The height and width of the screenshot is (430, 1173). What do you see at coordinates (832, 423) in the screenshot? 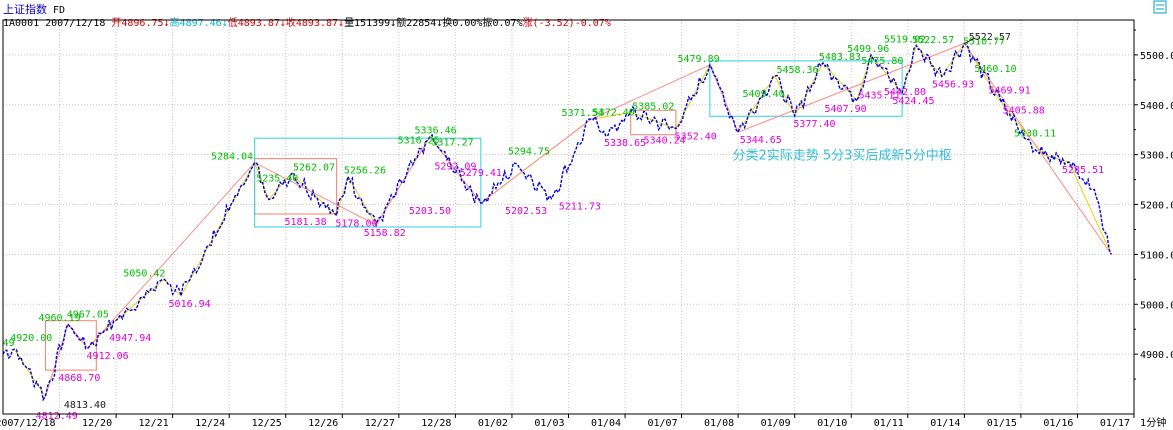
I see `x-tick-label: 01/10` at bounding box center [832, 423].